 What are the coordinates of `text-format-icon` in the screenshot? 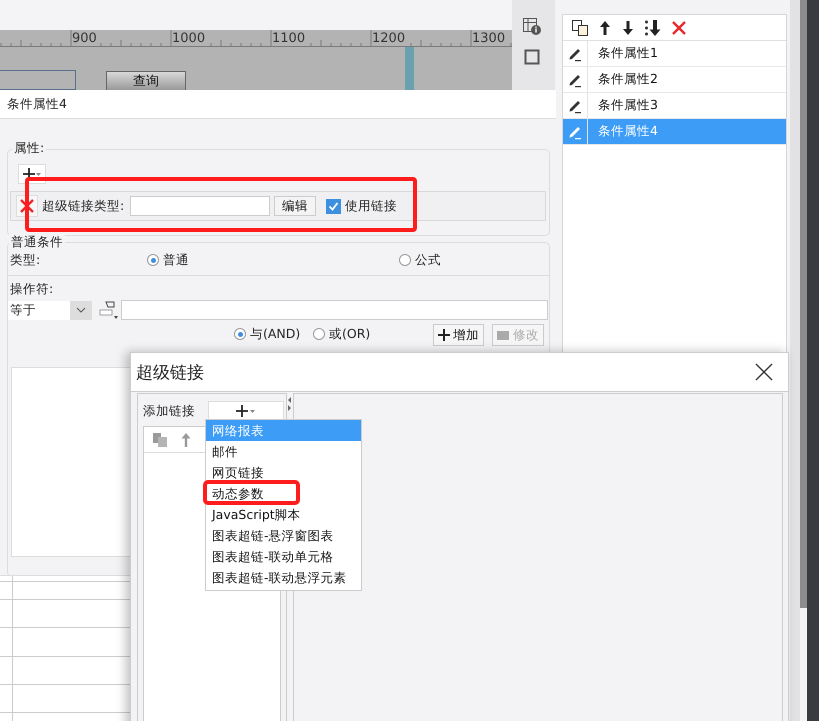 It's located at (108, 310).